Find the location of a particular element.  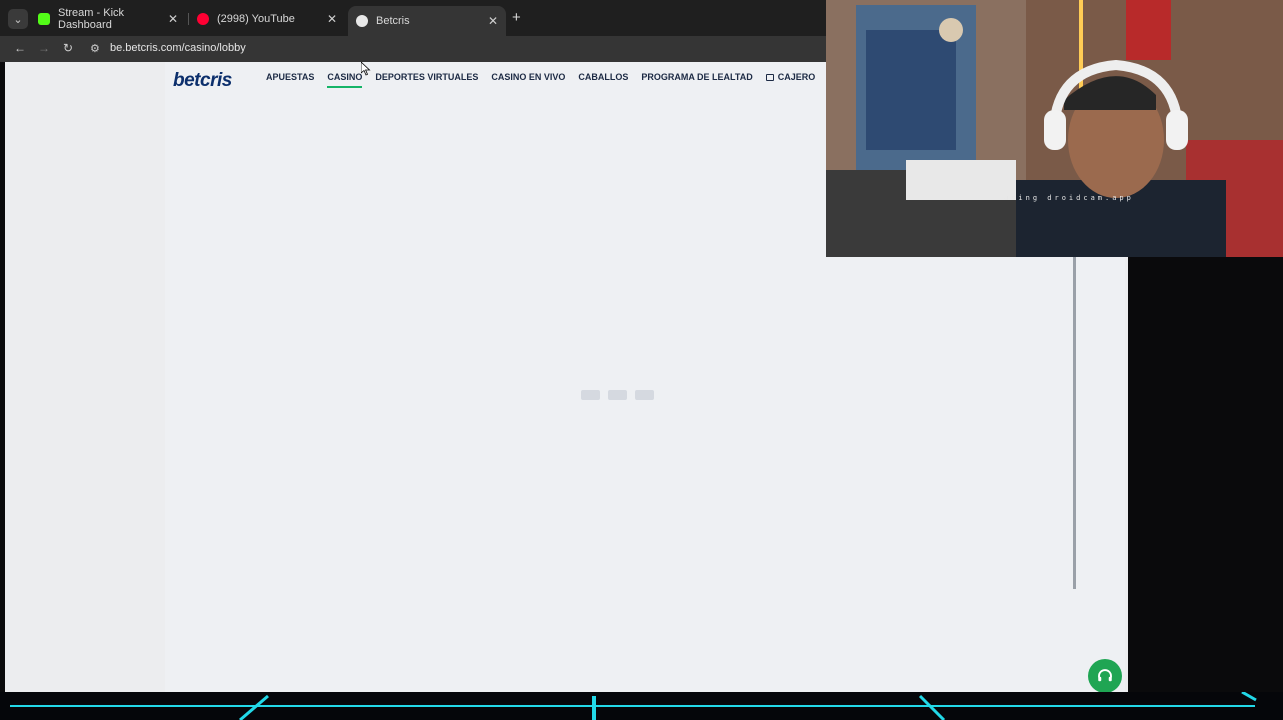

mouse-cursor-icon is located at coordinates (366, 69).